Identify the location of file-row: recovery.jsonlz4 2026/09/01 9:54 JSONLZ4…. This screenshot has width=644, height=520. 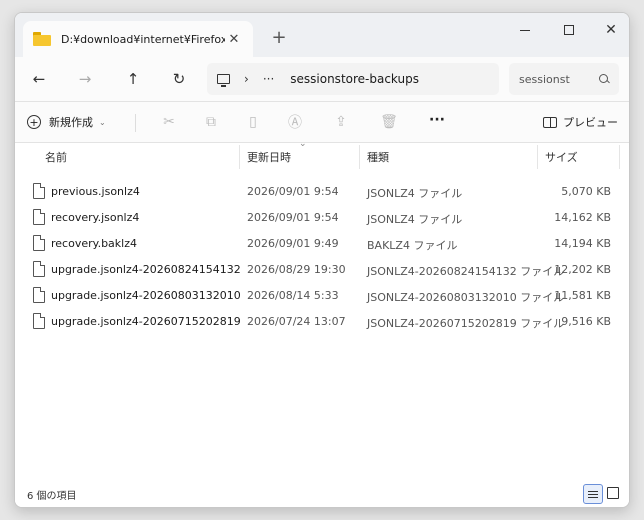
(322, 218).